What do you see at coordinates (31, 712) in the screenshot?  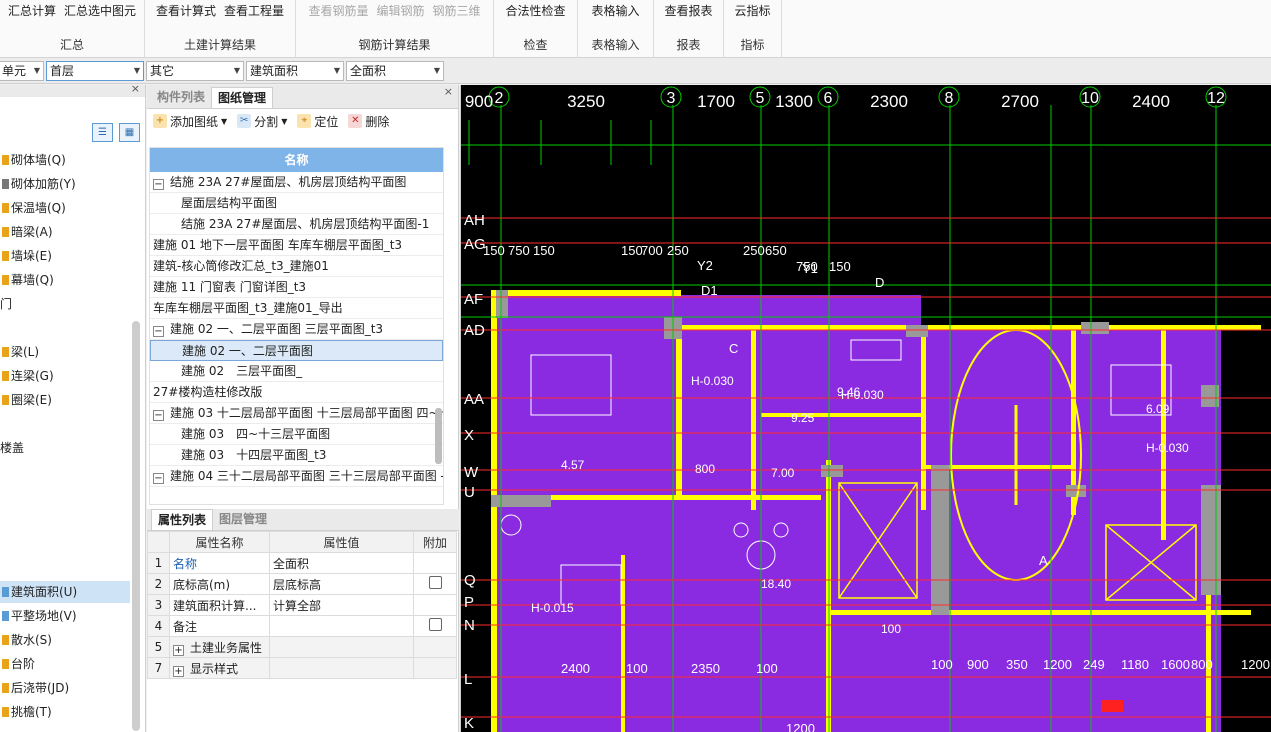 I see `tree-item-label: 挑檐(T)` at bounding box center [31, 712].